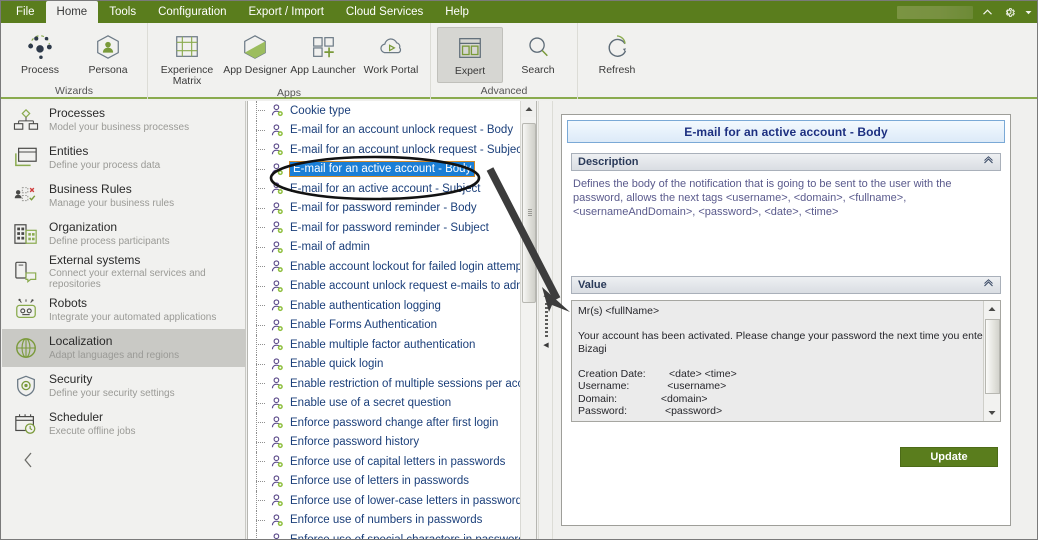 This screenshot has width=1038, height=540. I want to click on value-vertical-scrollbar, so click(991, 361).